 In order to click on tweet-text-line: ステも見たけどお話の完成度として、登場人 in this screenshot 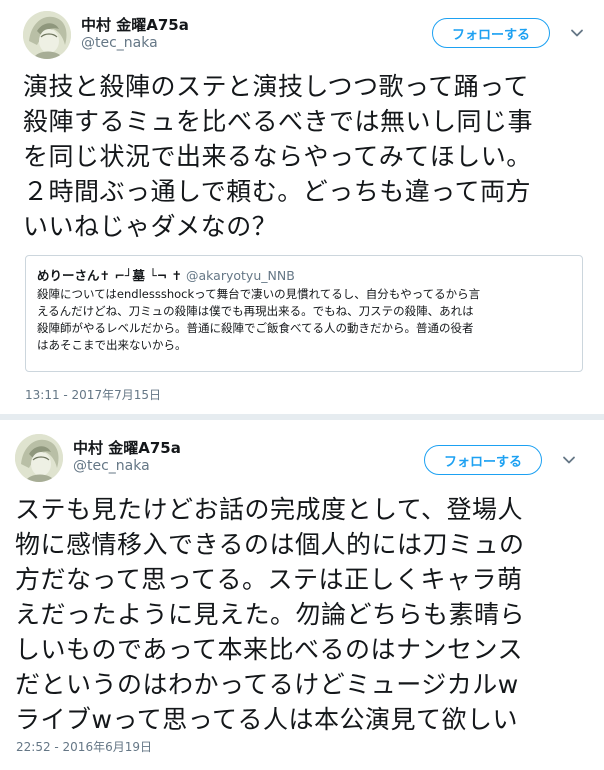, I will do `click(269, 509)`.